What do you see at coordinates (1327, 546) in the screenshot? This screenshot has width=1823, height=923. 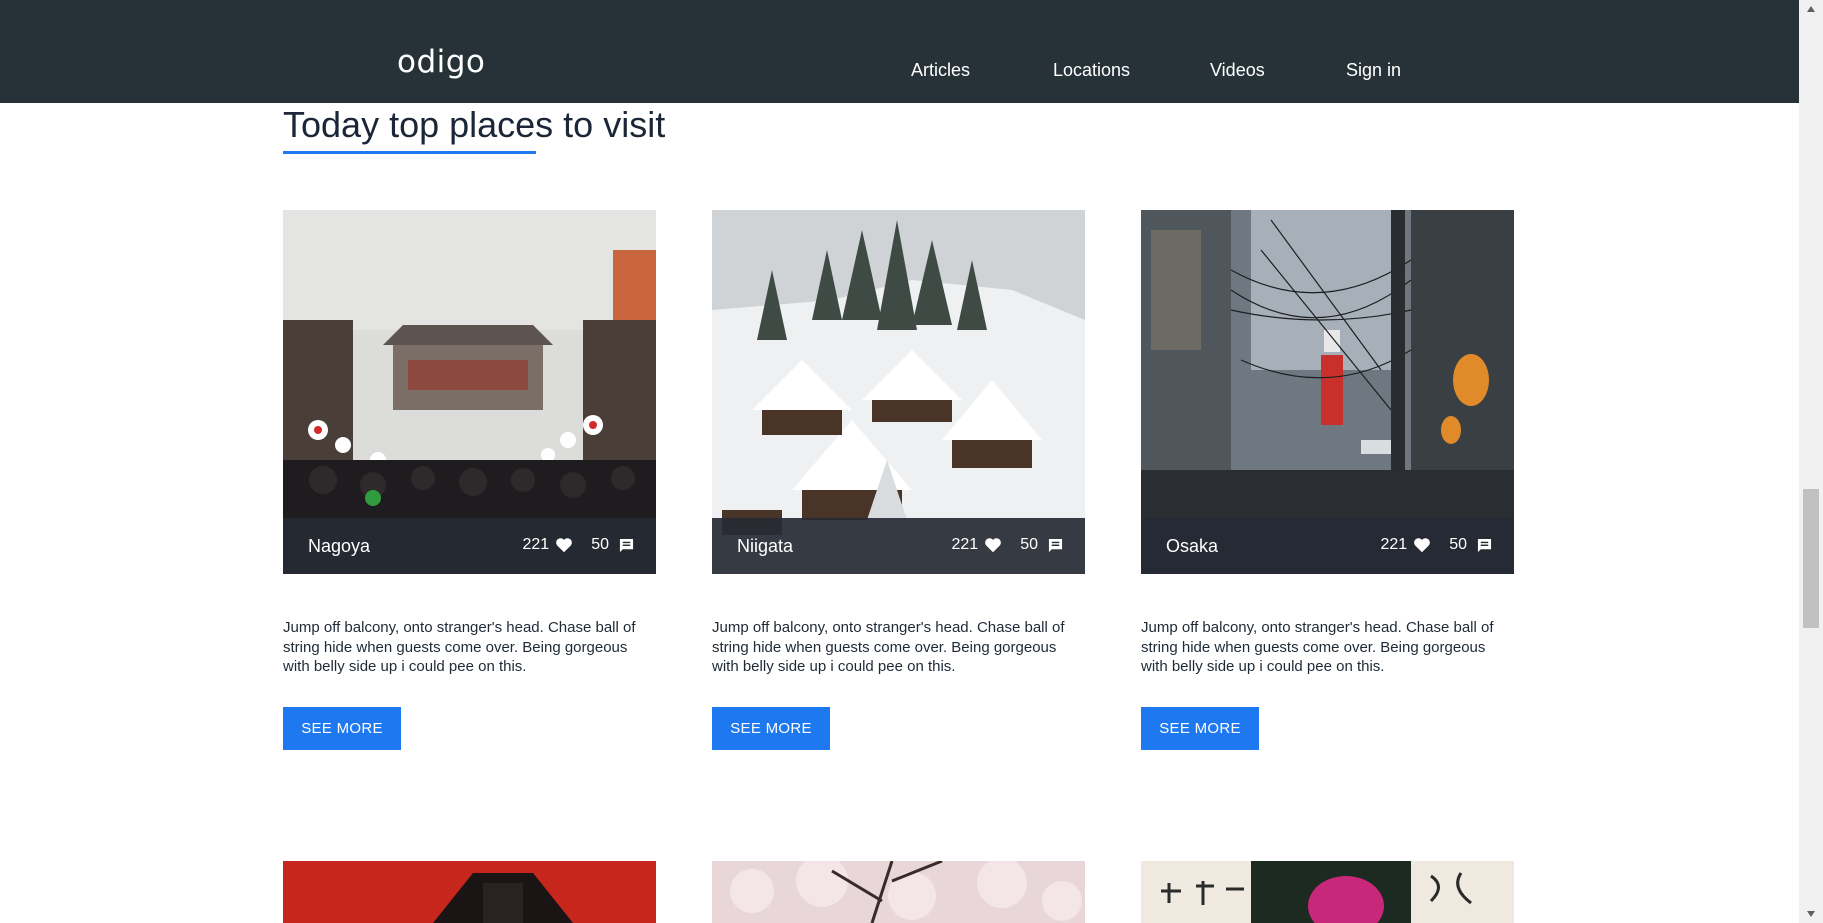 I see `card-overlay: Osaka 221 50` at bounding box center [1327, 546].